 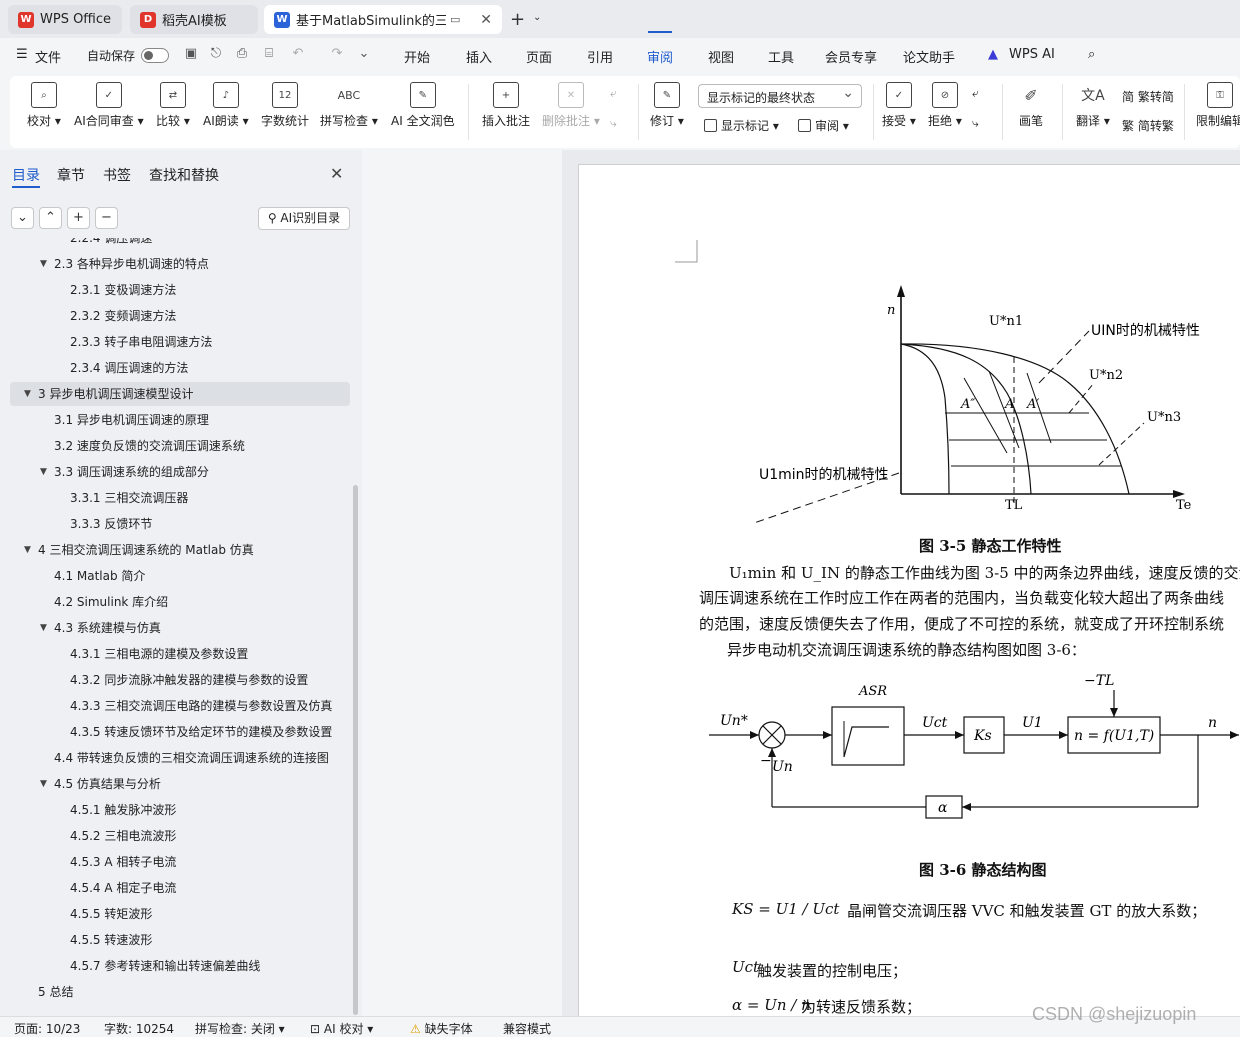 I want to click on menu-wps-ai: WPS AI, so click(x=1032, y=54).